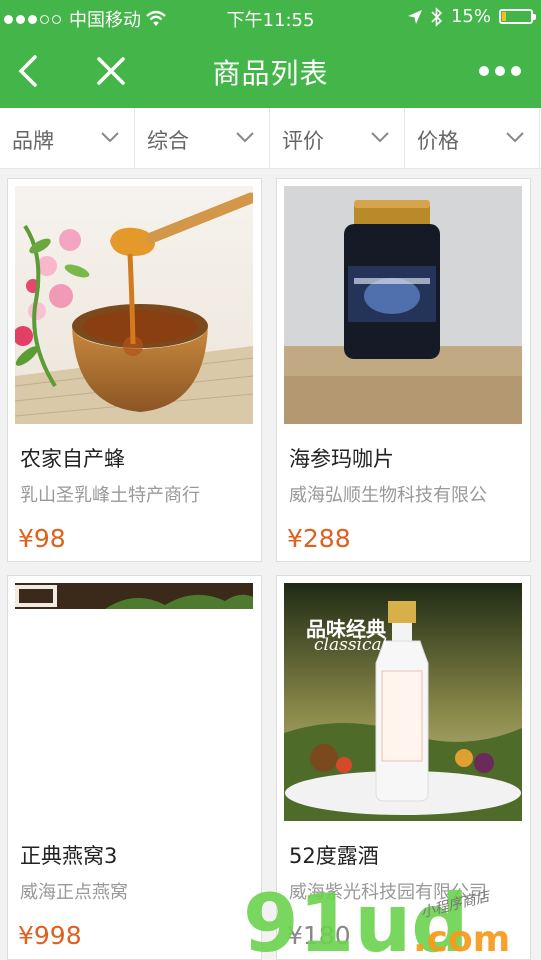 The height and width of the screenshot is (960, 541). Describe the element at coordinates (472, 138) in the screenshot. I see `filter-price: 价格` at that location.